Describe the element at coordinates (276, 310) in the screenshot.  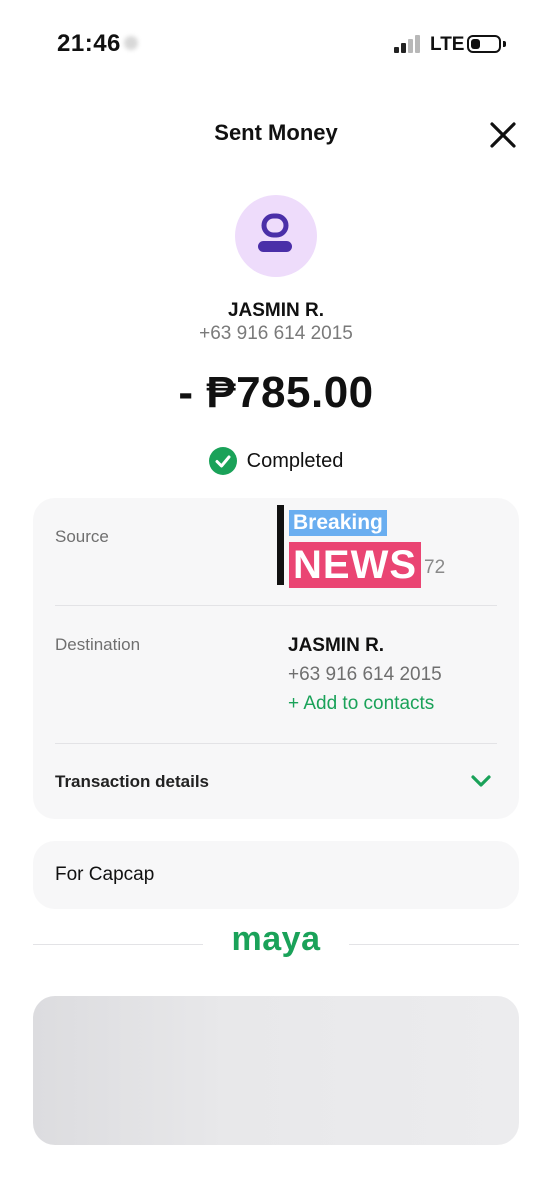
I see `recipient-name: JASMIN R.` at that location.